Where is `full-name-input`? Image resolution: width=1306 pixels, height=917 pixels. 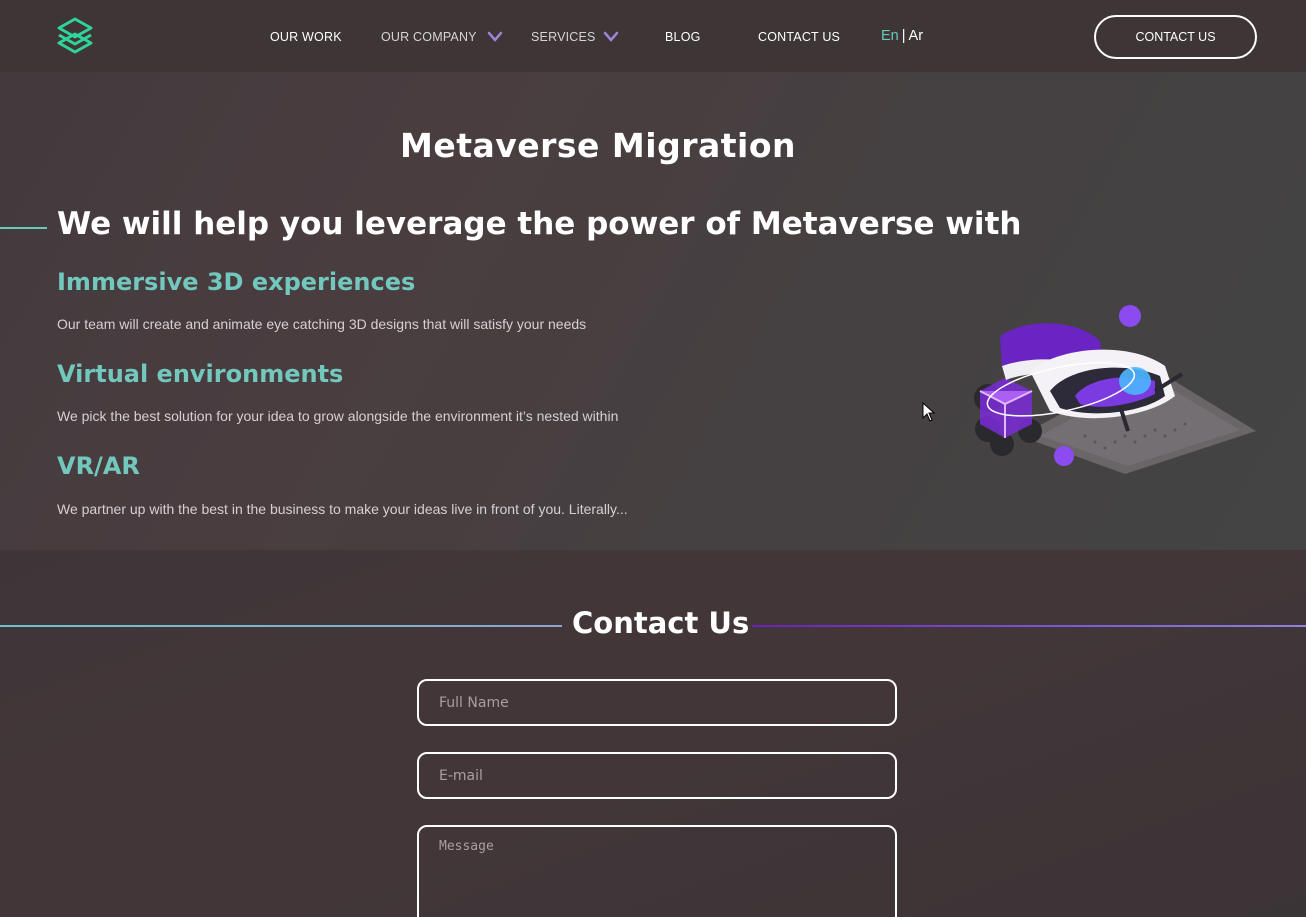
full-name-input is located at coordinates (657, 702).